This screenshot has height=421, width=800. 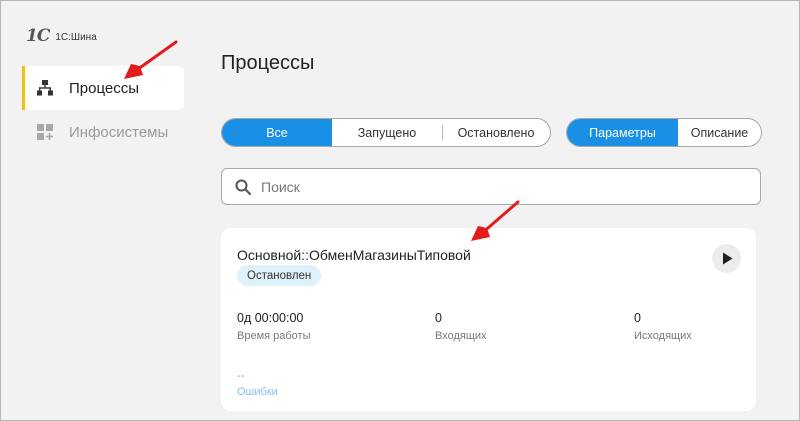 What do you see at coordinates (243, 187) in the screenshot?
I see `search-icon` at bounding box center [243, 187].